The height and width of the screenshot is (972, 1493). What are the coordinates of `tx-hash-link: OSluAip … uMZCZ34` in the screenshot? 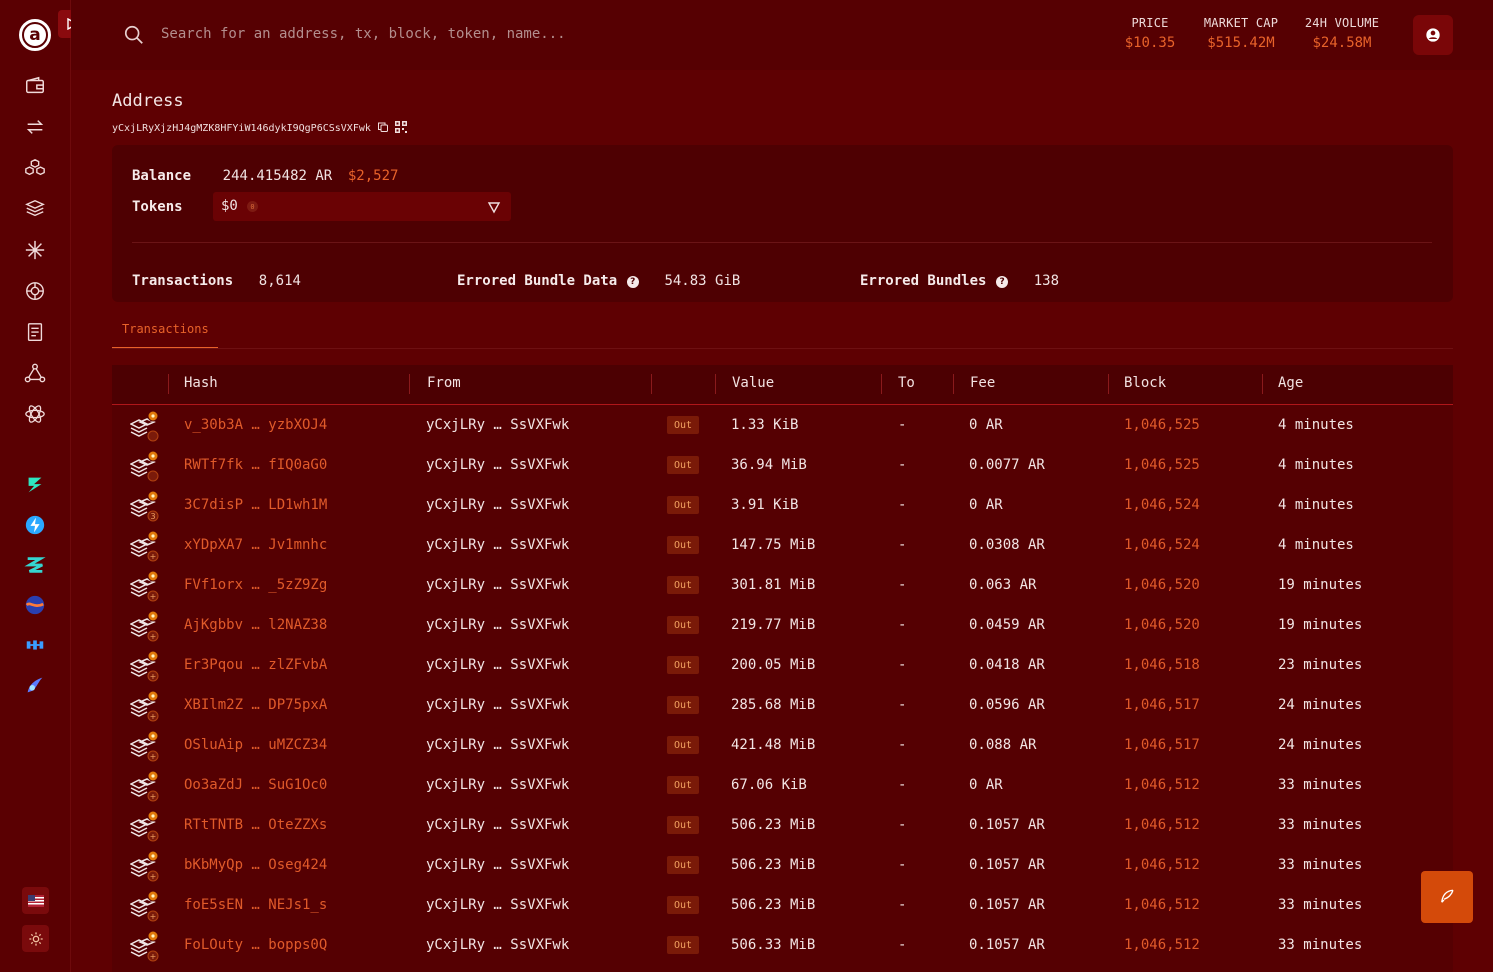 It's located at (255, 745).